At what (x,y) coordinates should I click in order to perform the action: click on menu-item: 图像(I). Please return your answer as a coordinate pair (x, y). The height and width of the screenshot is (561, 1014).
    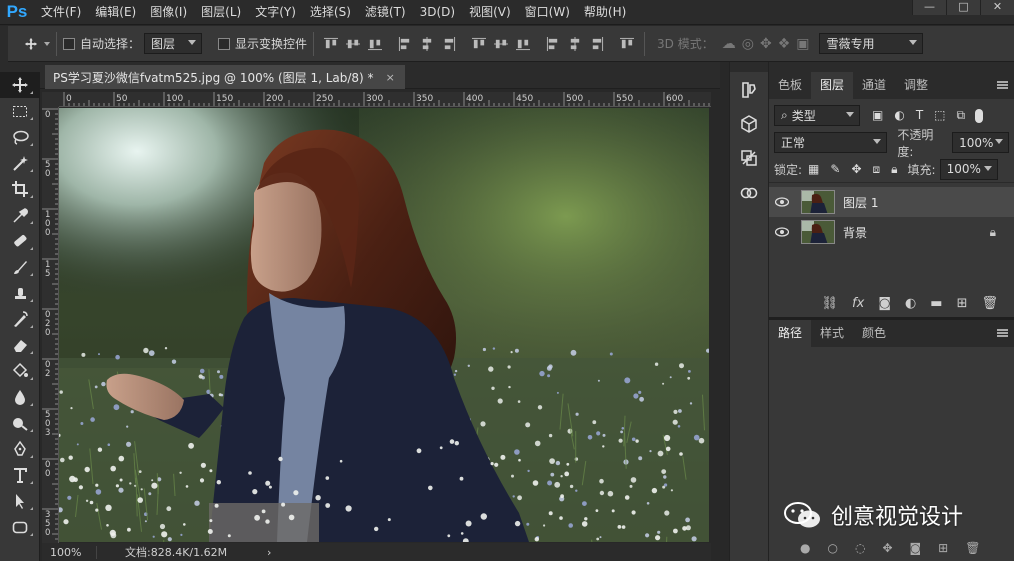
    Looking at the image, I should click on (168, 12).